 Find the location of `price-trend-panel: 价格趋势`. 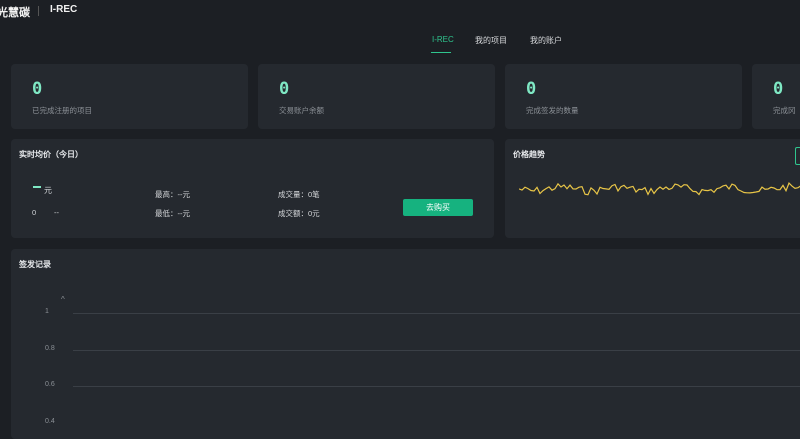

price-trend-panel: 价格趋势 is located at coordinates (652, 188).